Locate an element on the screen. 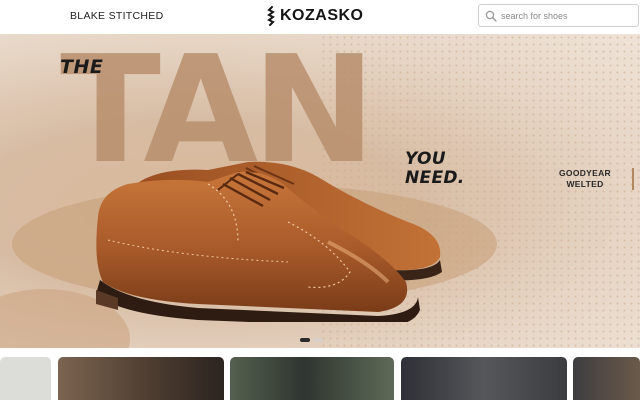 The height and width of the screenshot is (400, 640). feature-line2: WELTED is located at coordinates (585, 184).